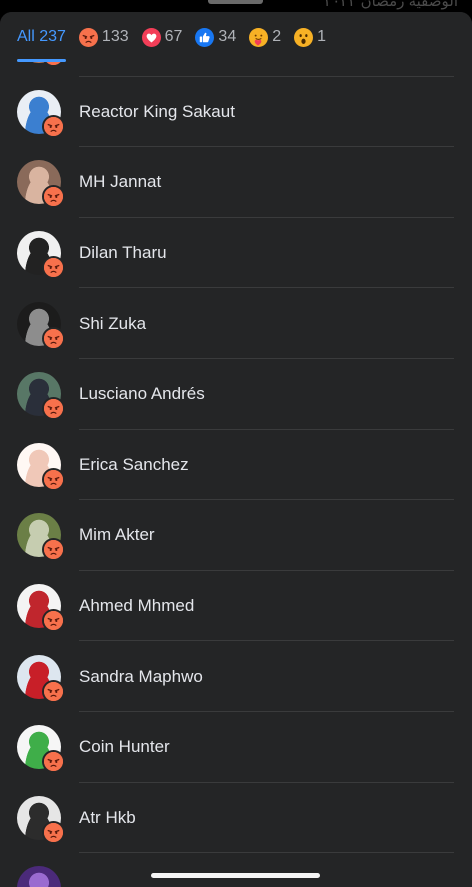 This screenshot has width=472, height=887. I want to click on reactor-row: Atr Hkb, so click(236, 818).